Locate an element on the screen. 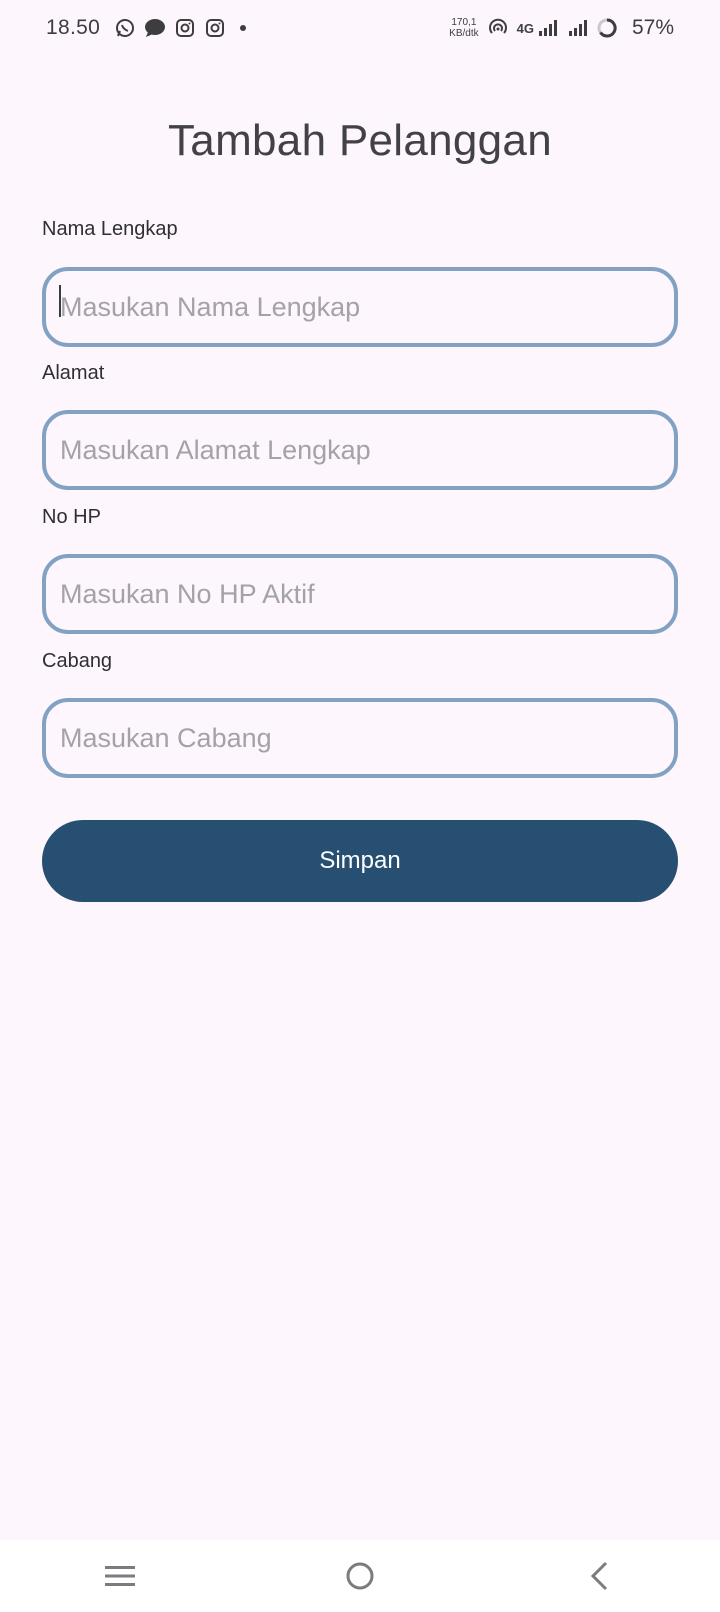 This screenshot has width=720, height=1612. battery-icon is located at coordinates (607, 28).